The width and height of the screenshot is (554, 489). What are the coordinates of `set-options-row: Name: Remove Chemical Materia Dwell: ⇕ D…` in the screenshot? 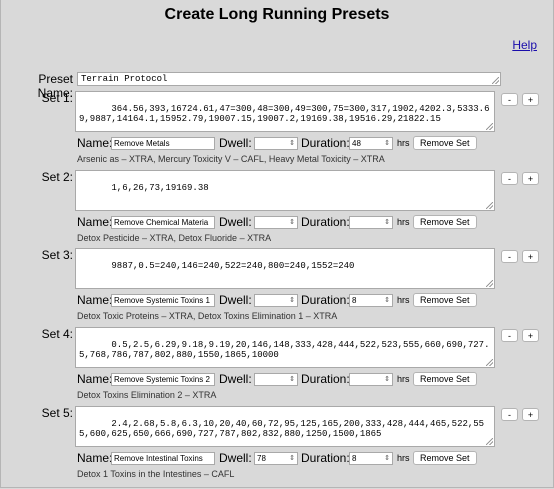 It's located at (285, 222).